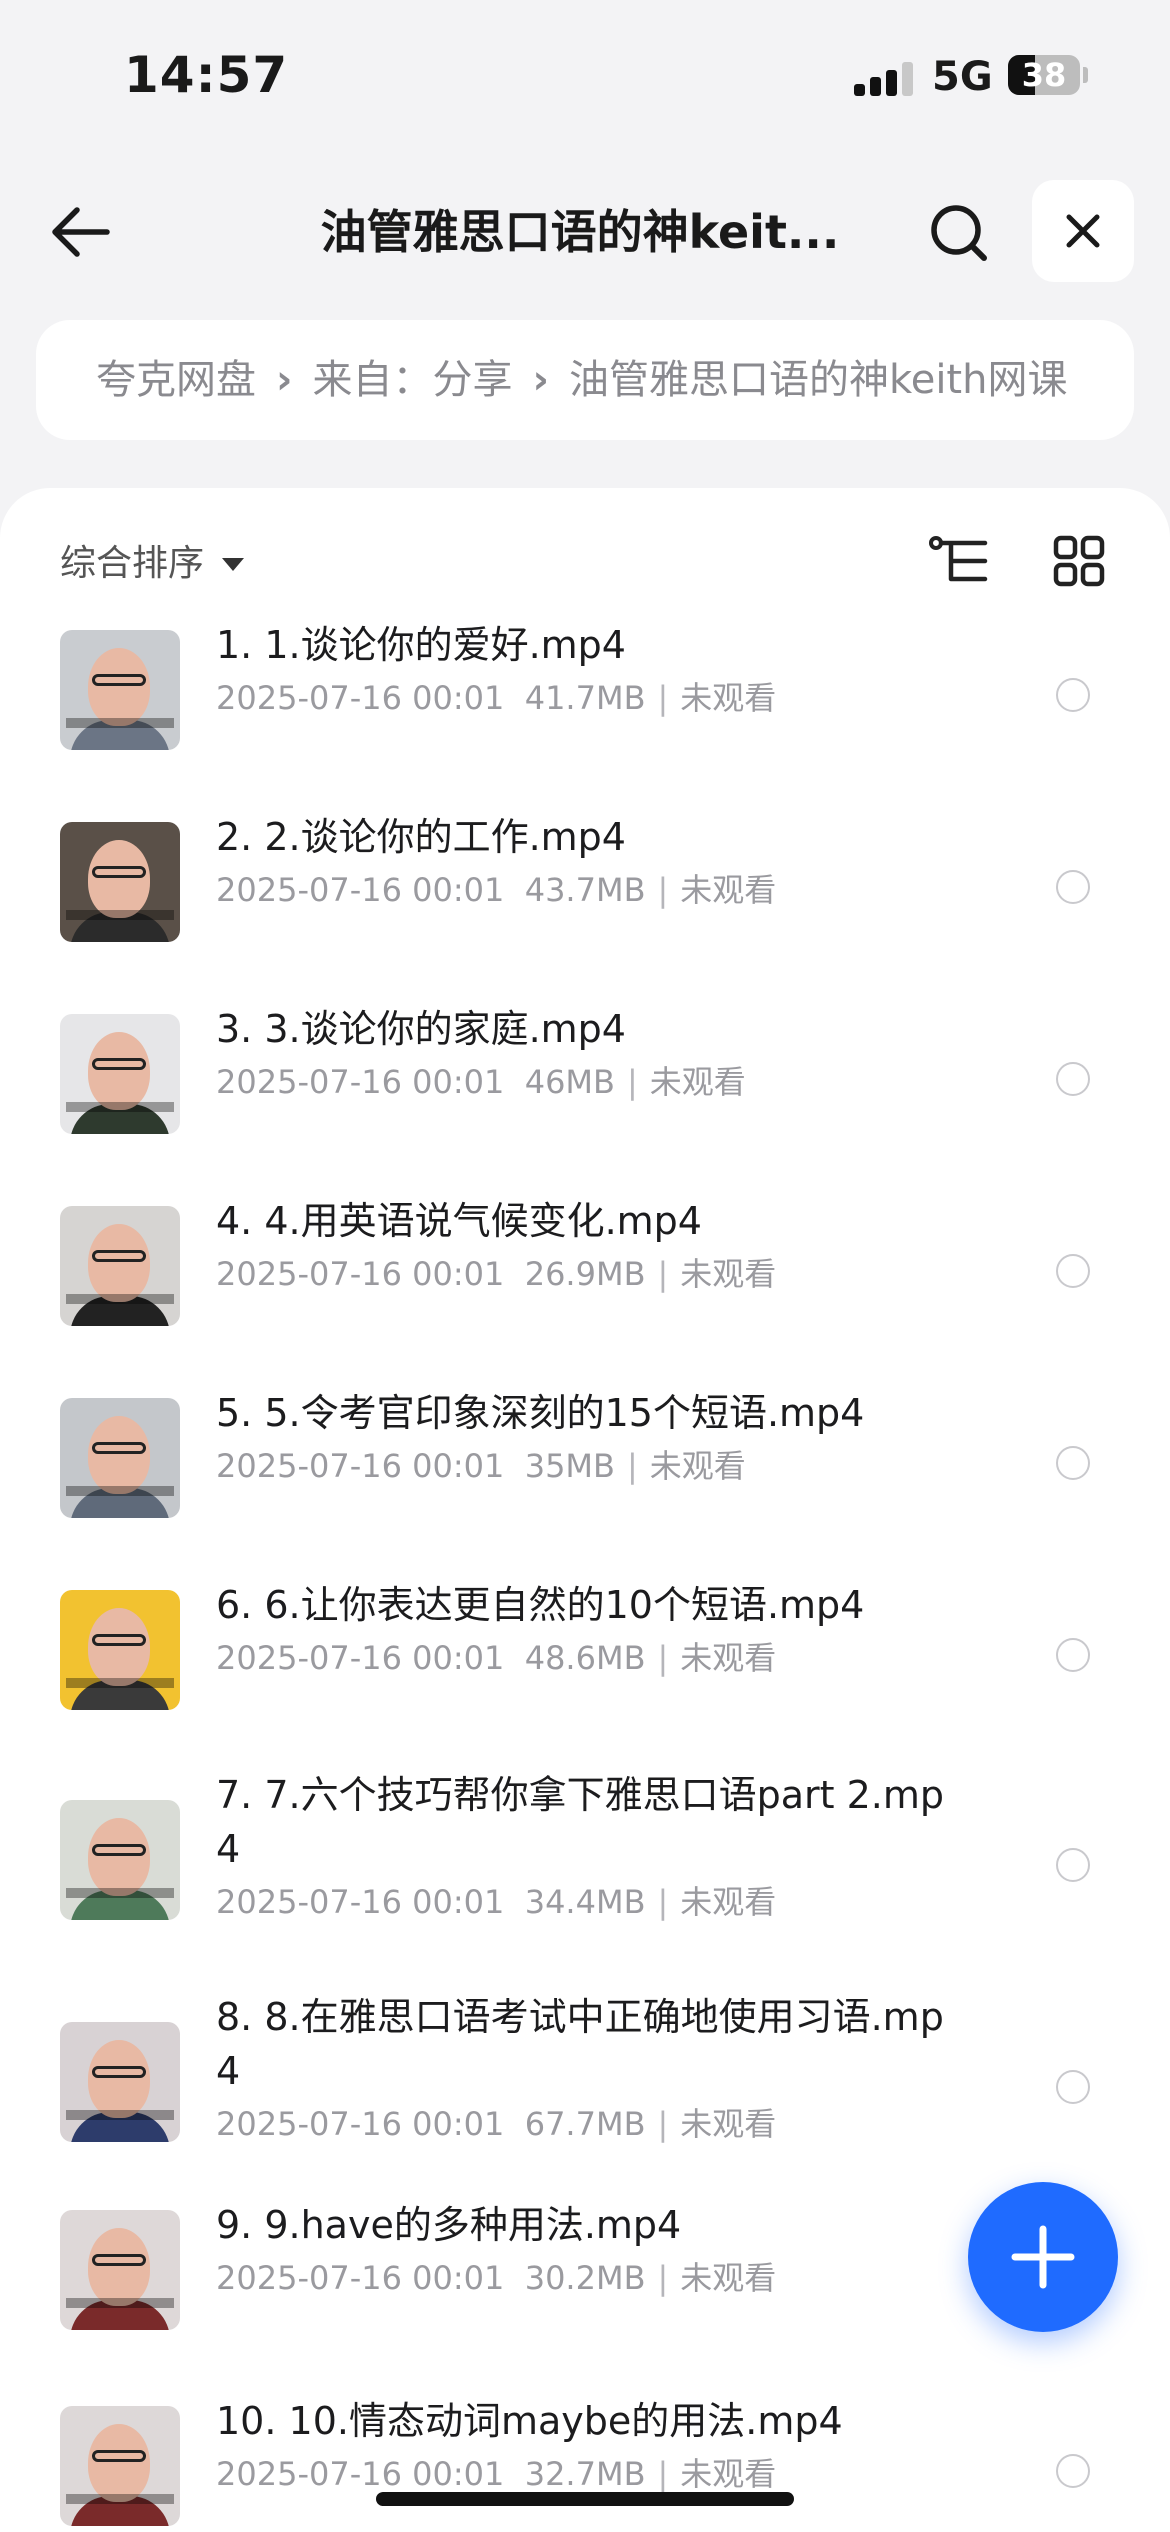 The width and height of the screenshot is (1170, 2532). Describe the element at coordinates (585, 2474) in the screenshot. I see `file-size: 32.7MB` at that location.